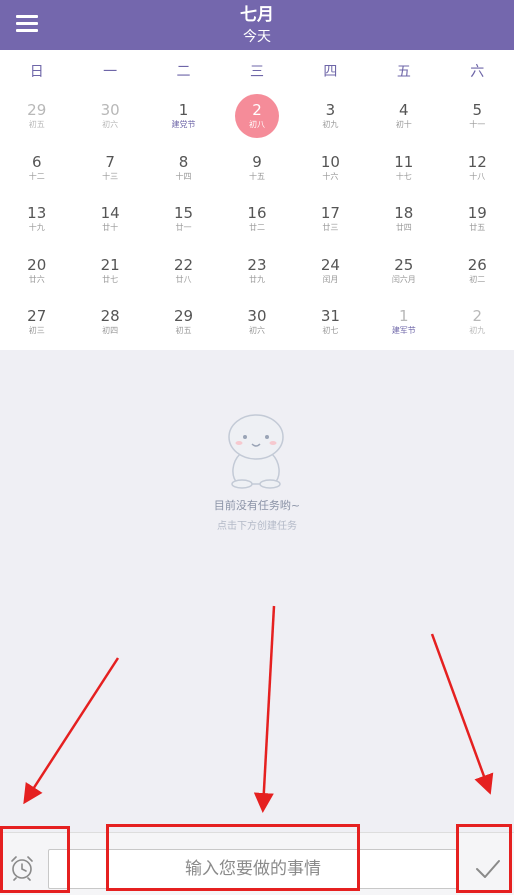  I want to click on calendar-week: 13 十九 14 廿十 15 廿一 16 廿二 17 廿三 18 廿四 19 廿五, so click(257, 221).